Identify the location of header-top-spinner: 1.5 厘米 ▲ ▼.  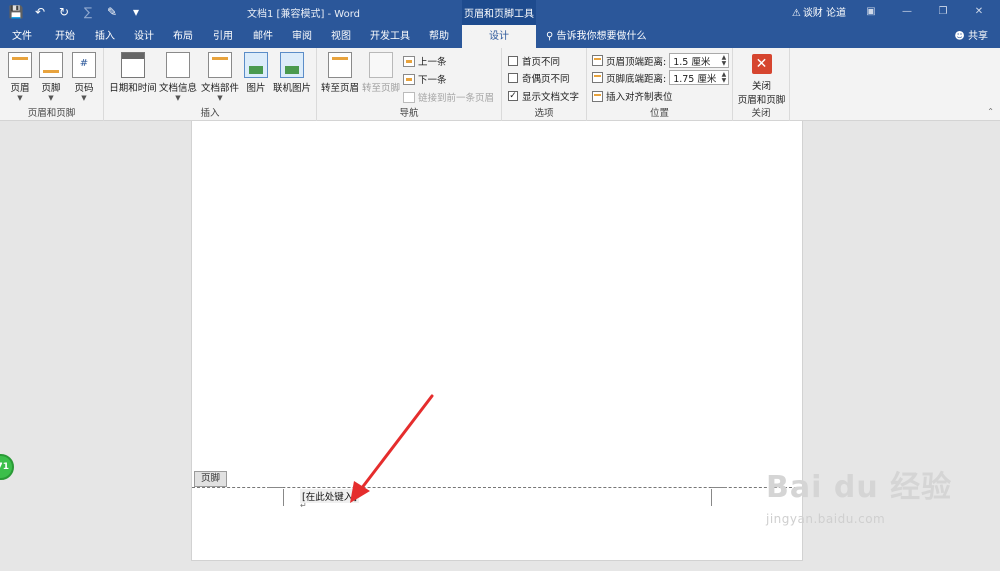
(699, 60).